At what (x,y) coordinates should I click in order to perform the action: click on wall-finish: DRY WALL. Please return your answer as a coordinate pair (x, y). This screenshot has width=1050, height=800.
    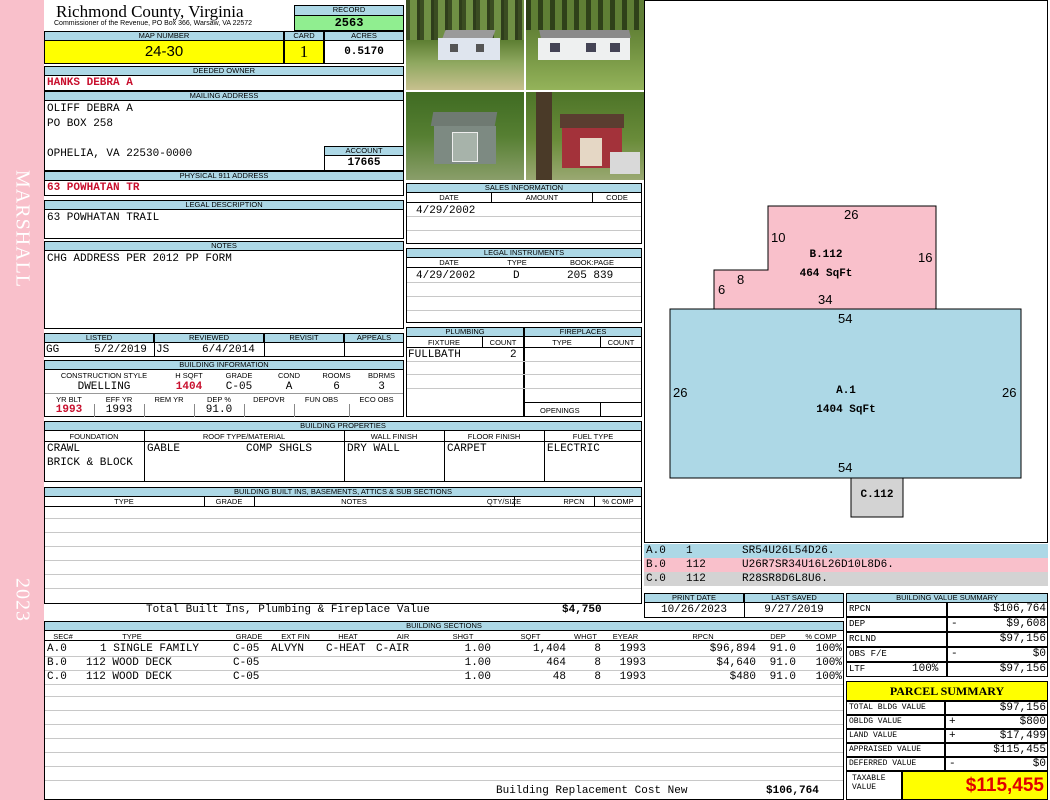
    Looking at the image, I should click on (373, 449).